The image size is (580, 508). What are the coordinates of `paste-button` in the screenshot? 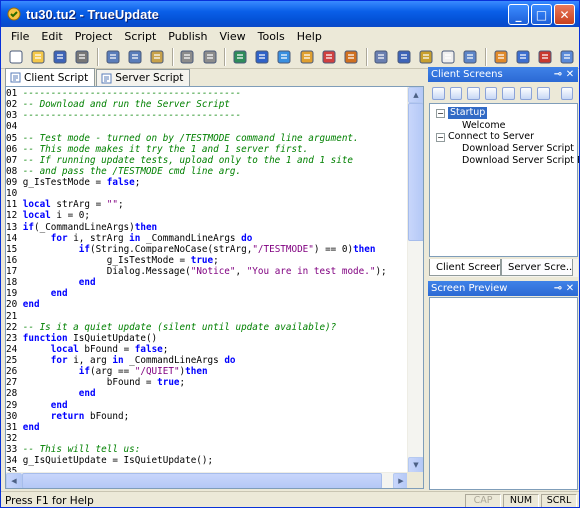 It's located at (157, 57).